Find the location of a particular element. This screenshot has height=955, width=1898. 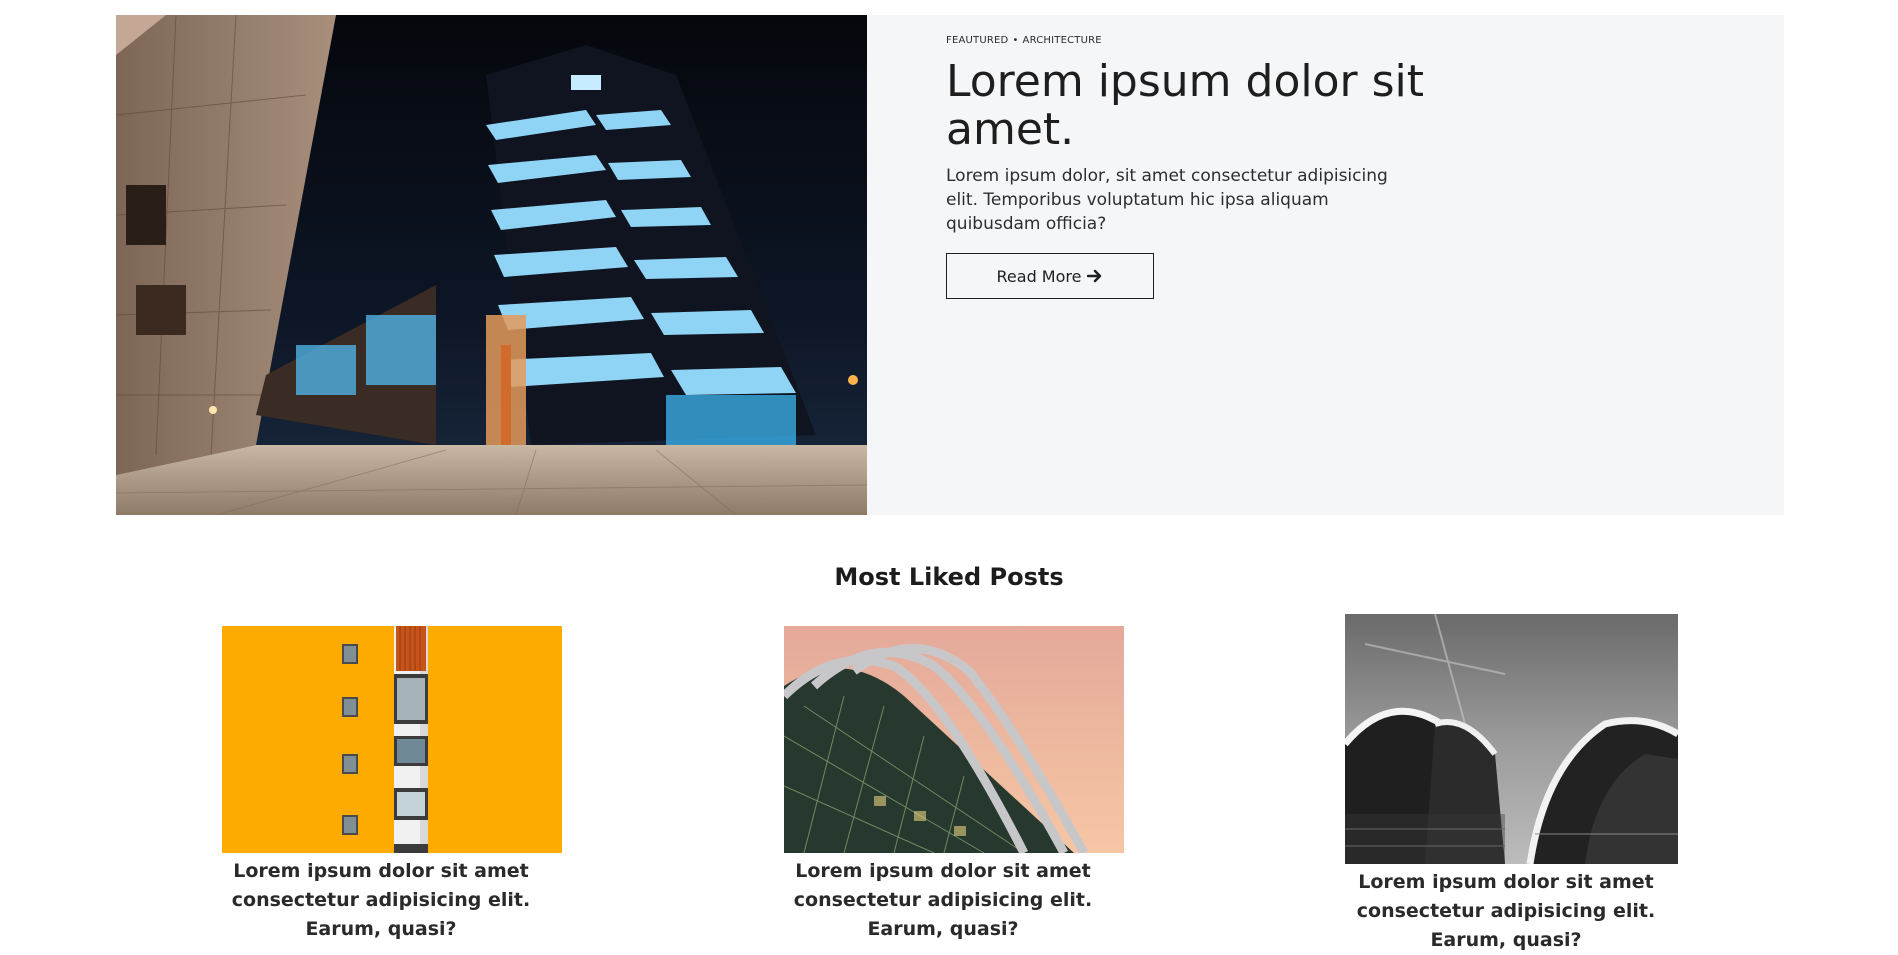

featured-tag: ARCHITECTURE is located at coordinates (1062, 40).